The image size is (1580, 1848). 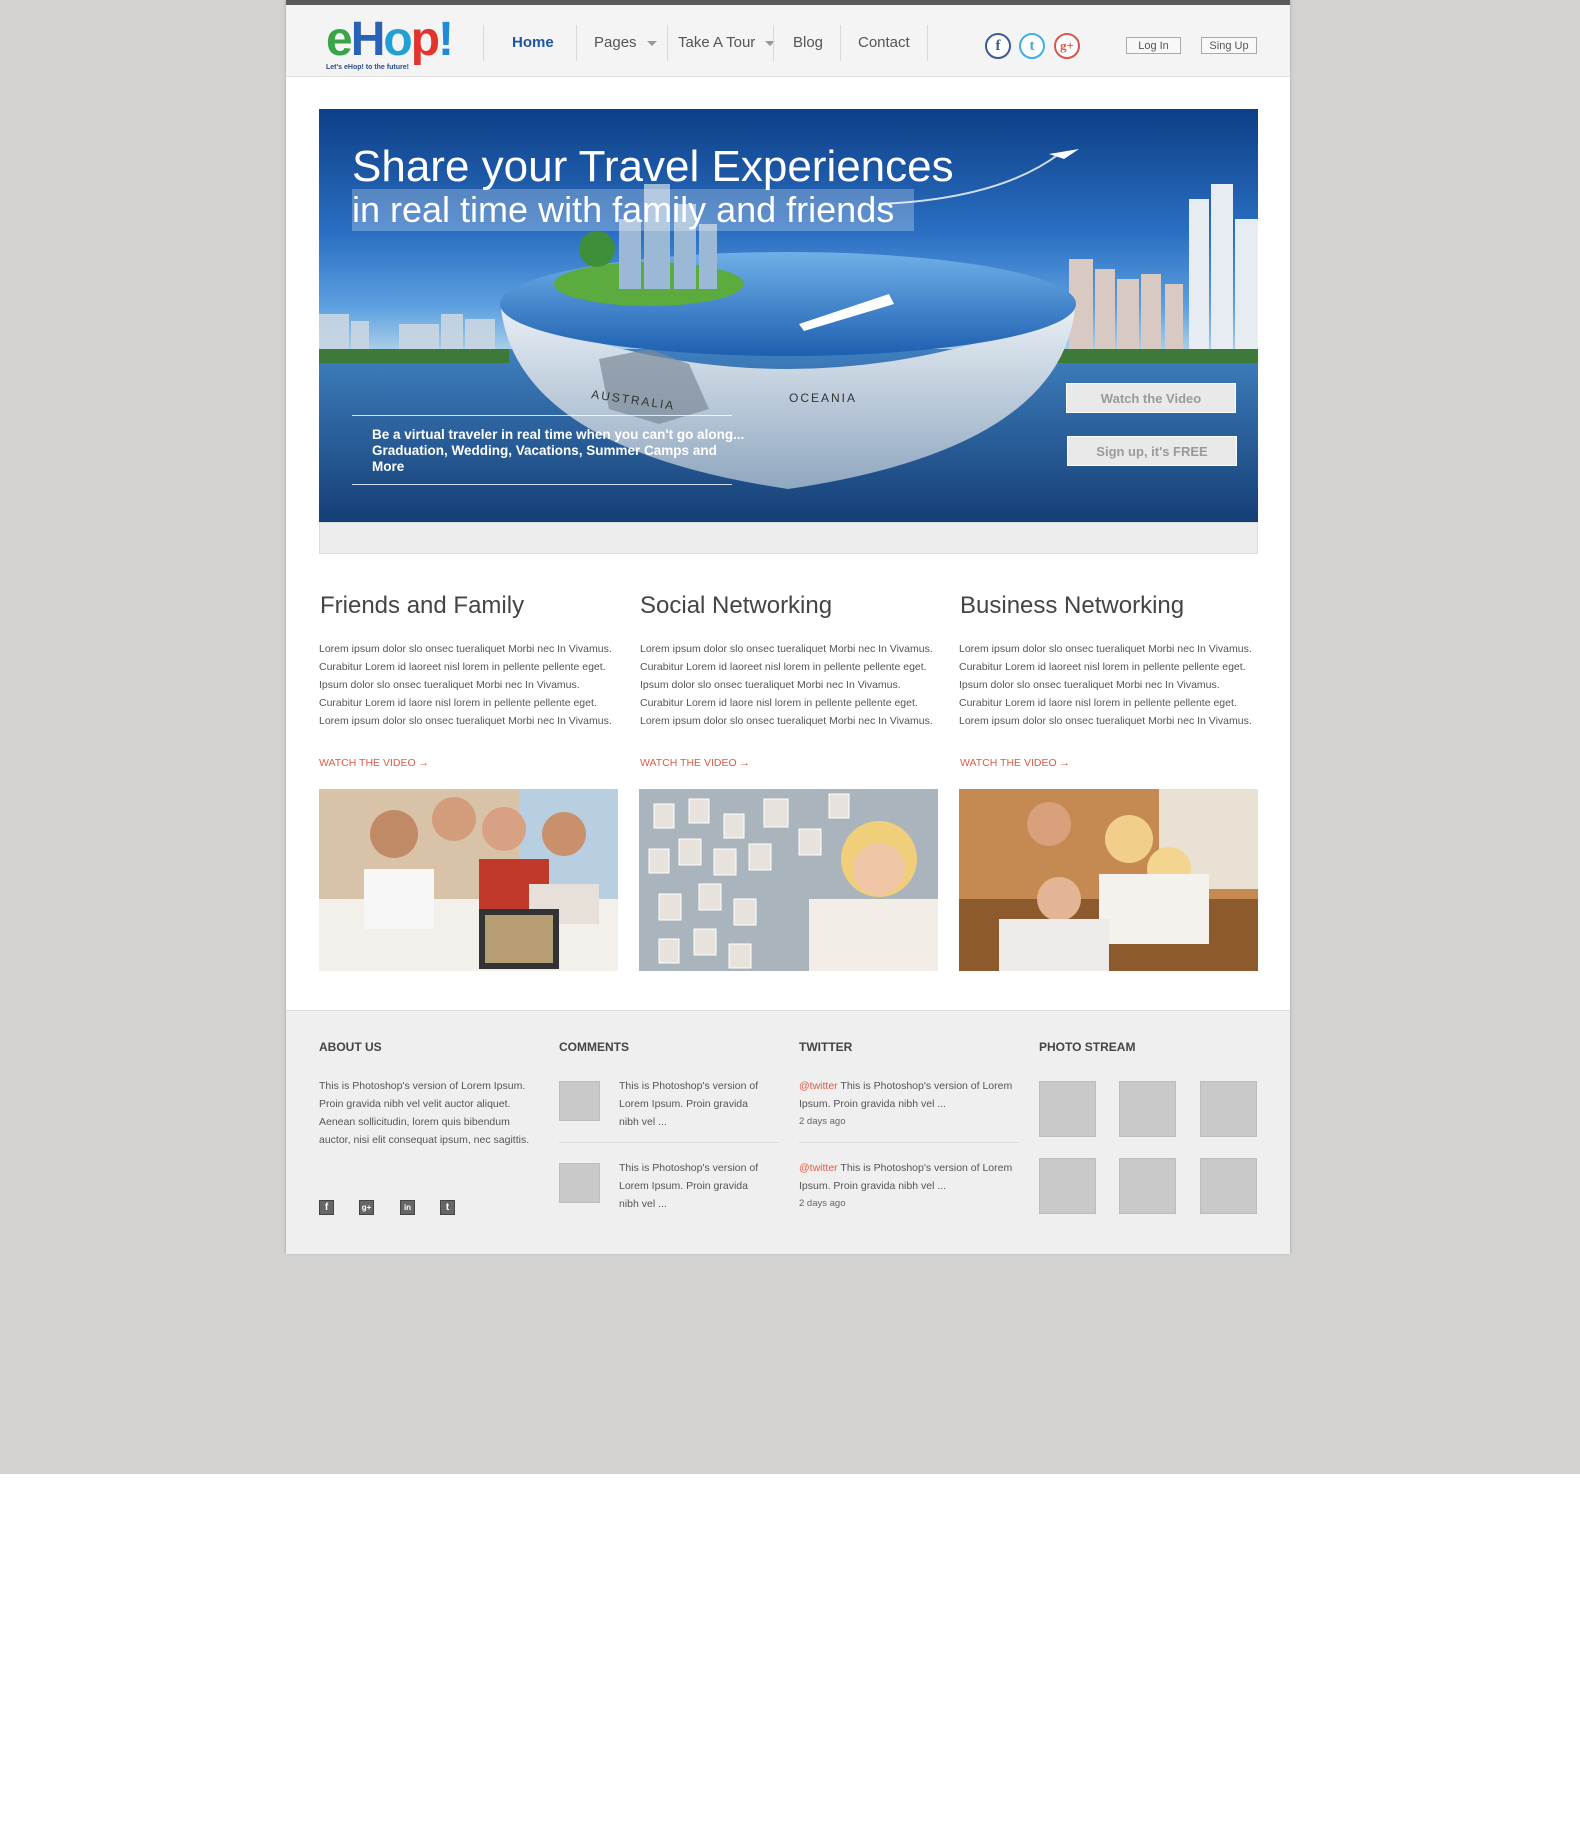 What do you see at coordinates (468, 880) in the screenshot?
I see `photo-friends-family` at bounding box center [468, 880].